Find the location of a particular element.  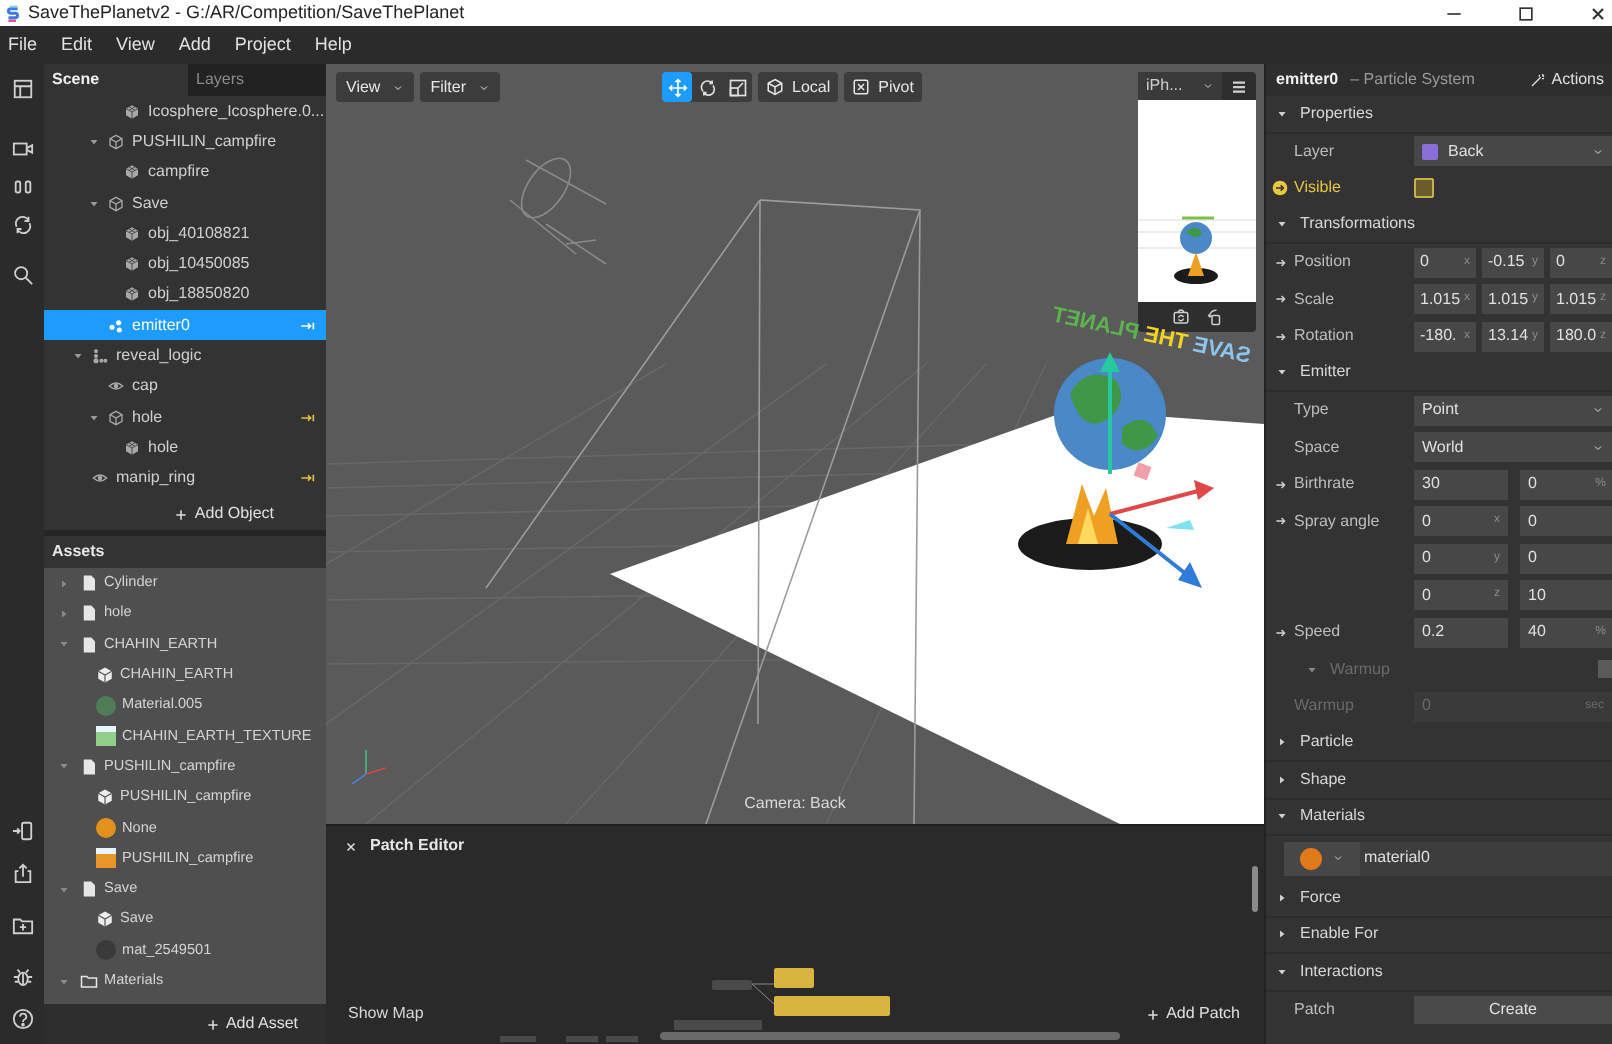

section-header: Properties is located at coordinates (1336, 113).